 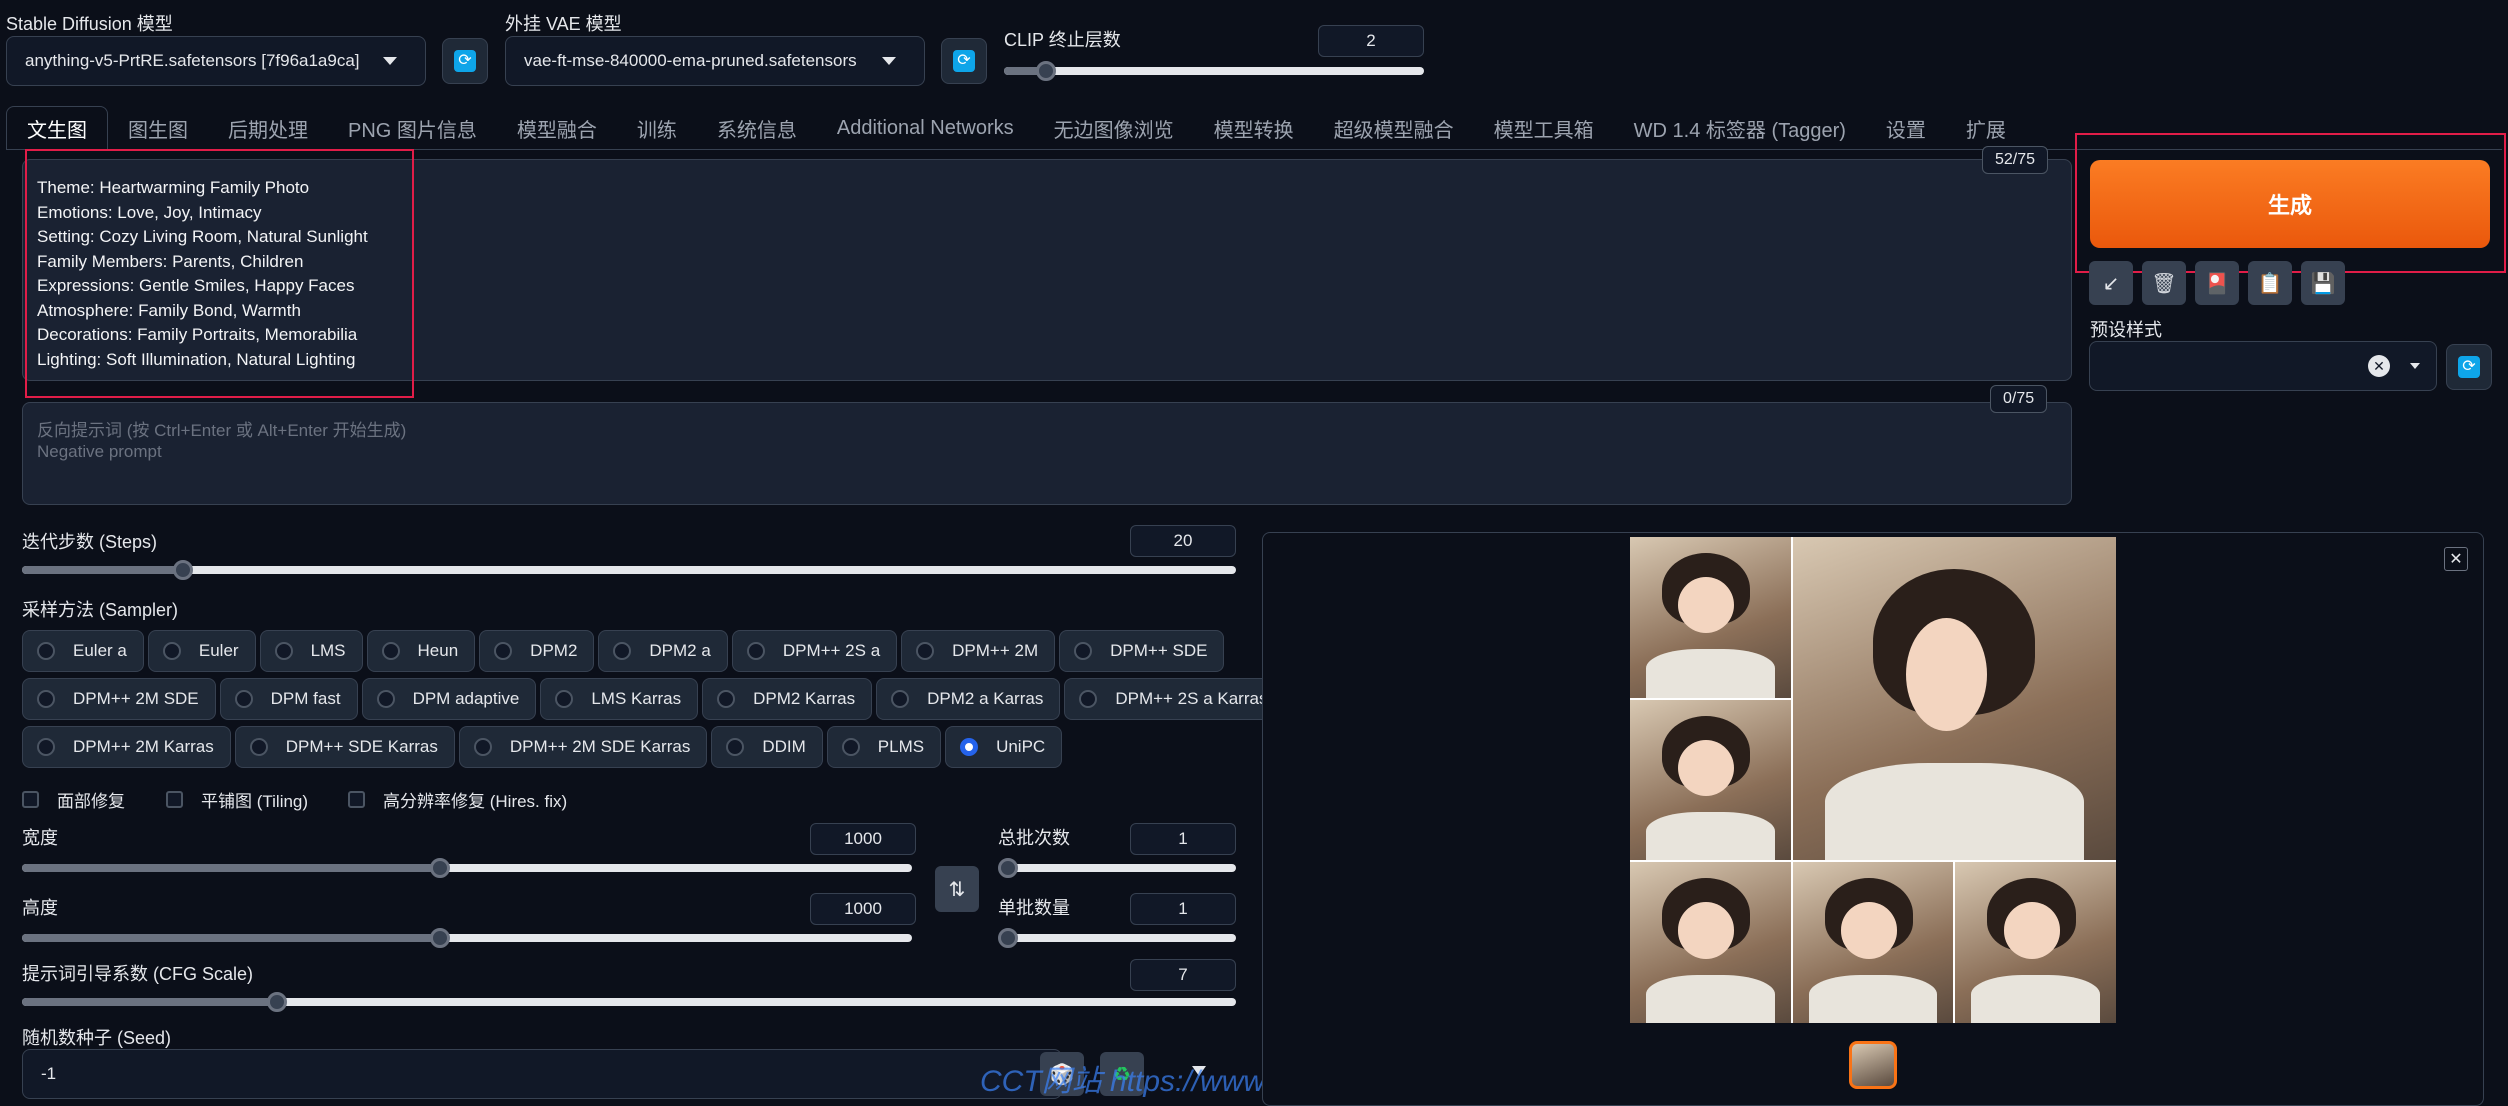 I want to click on batch-size-input: 1, so click(x=1183, y=909).